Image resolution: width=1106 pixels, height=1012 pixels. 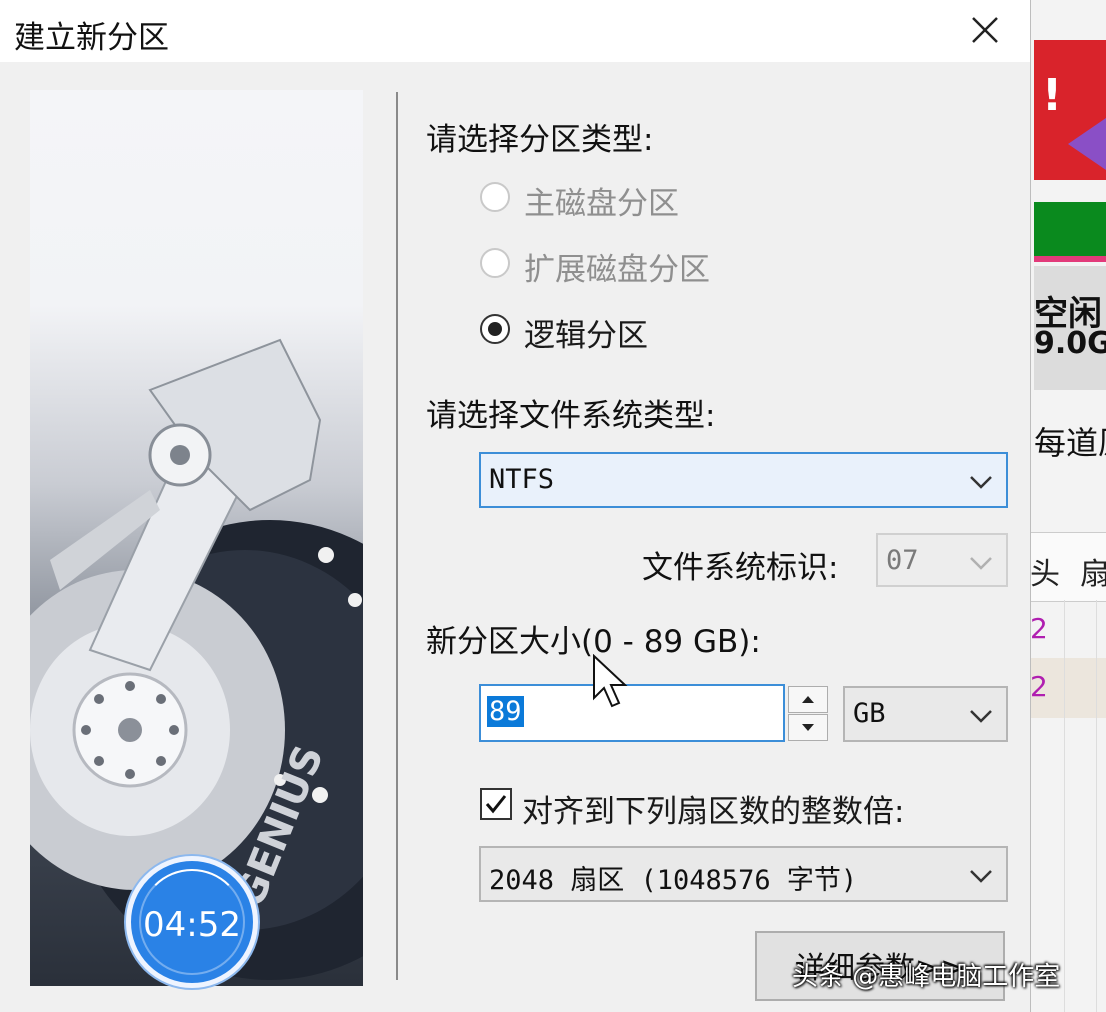 What do you see at coordinates (522, 479) in the screenshot?
I see `filesystem-value: NTFS` at bounding box center [522, 479].